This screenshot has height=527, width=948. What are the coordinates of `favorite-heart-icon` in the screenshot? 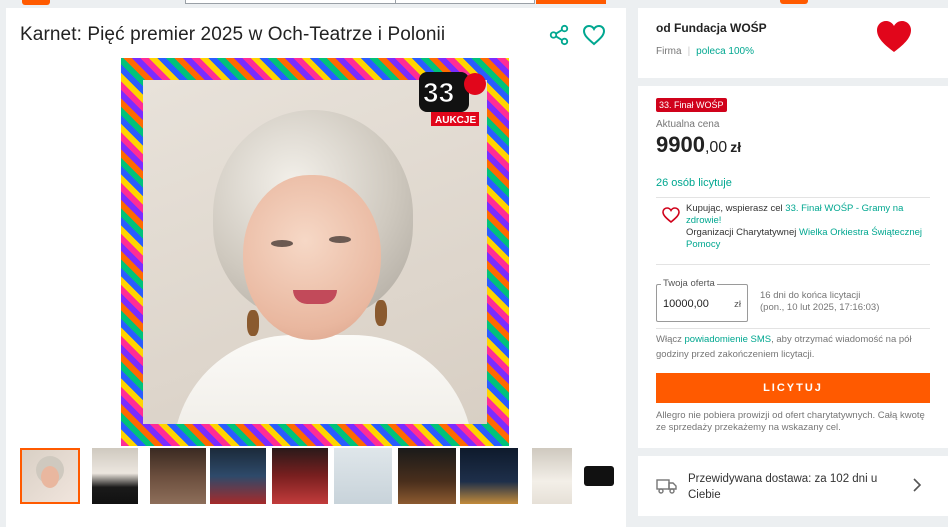 It's located at (594, 35).